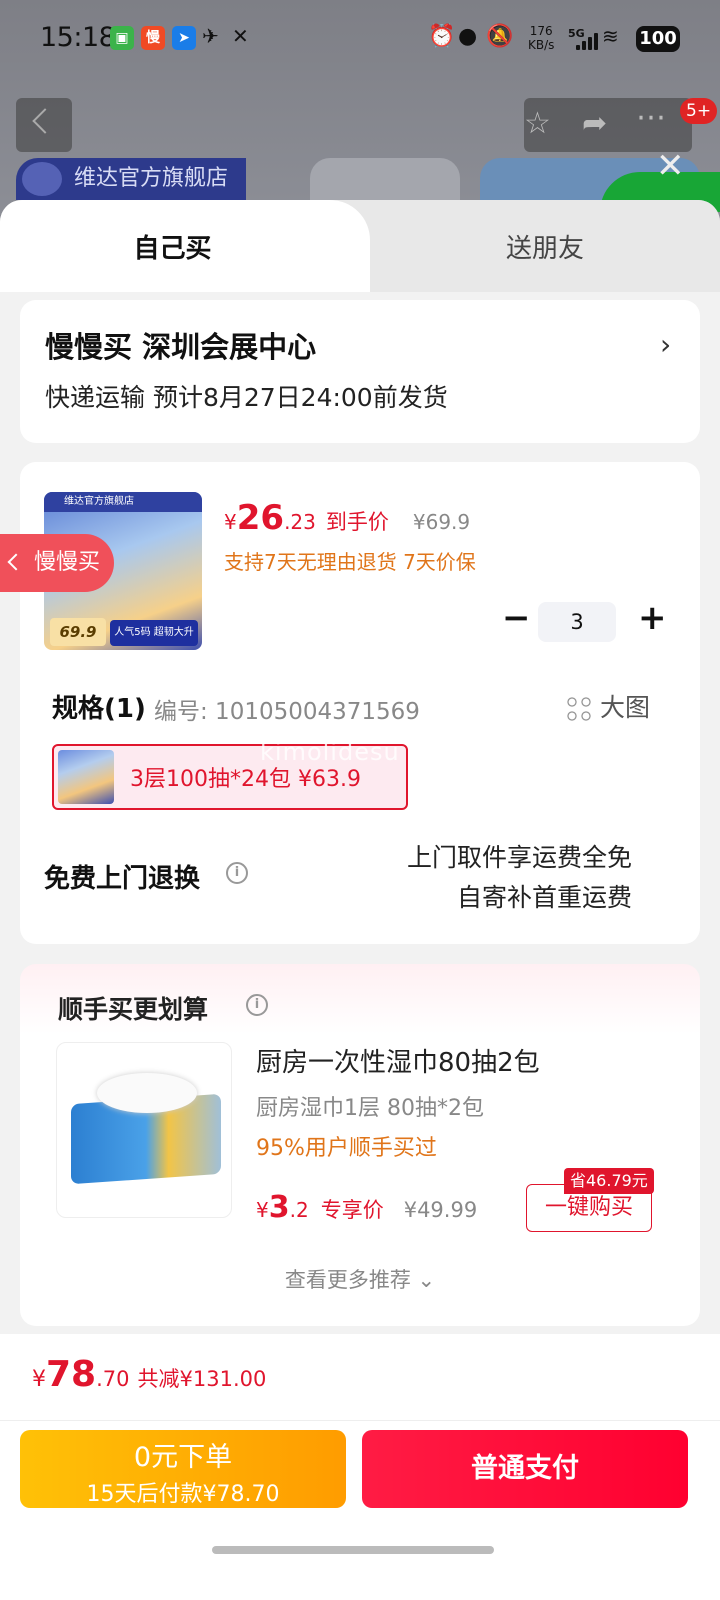  Describe the element at coordinates (608, 125) in the screenshot. I see `top-toolbar: ☆ ➦ ⋯` at that location.